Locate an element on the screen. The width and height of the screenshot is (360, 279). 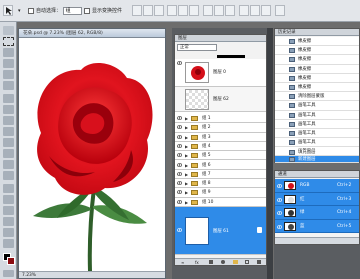
blur-icon is located at coordinates (8, 164).